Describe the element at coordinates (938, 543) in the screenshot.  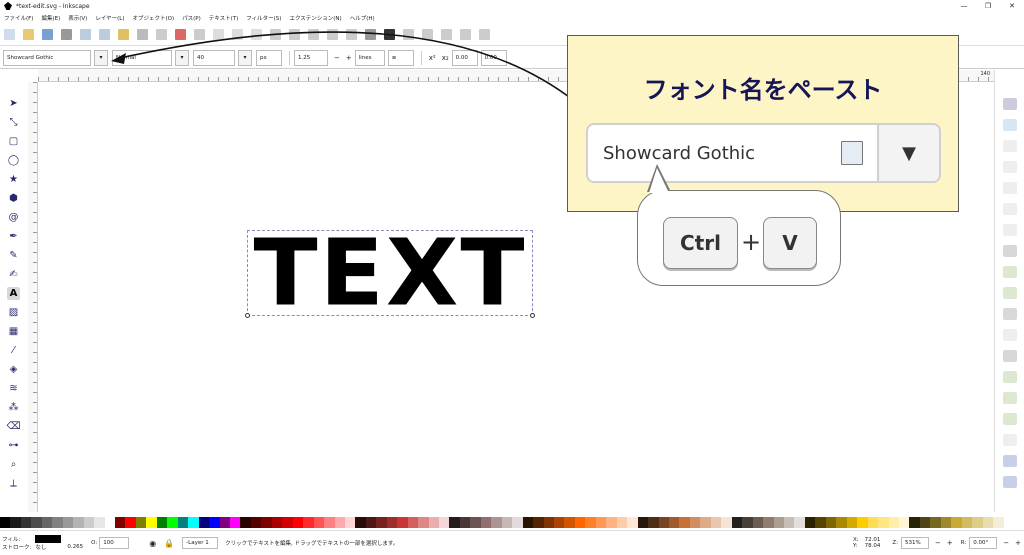
I see `zoom-decrement-button: −` at that location.